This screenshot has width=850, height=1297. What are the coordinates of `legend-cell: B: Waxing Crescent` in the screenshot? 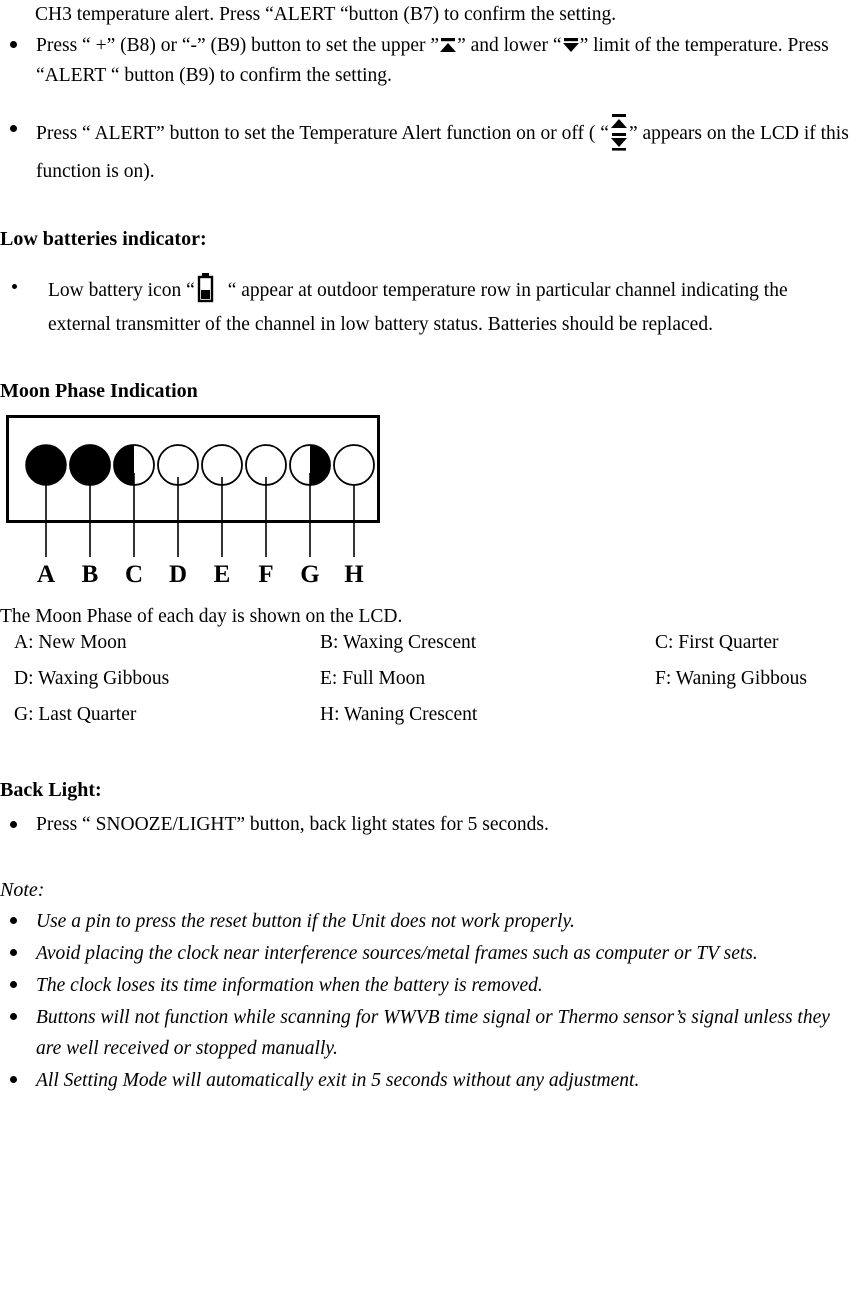 It's located at (398, 643).